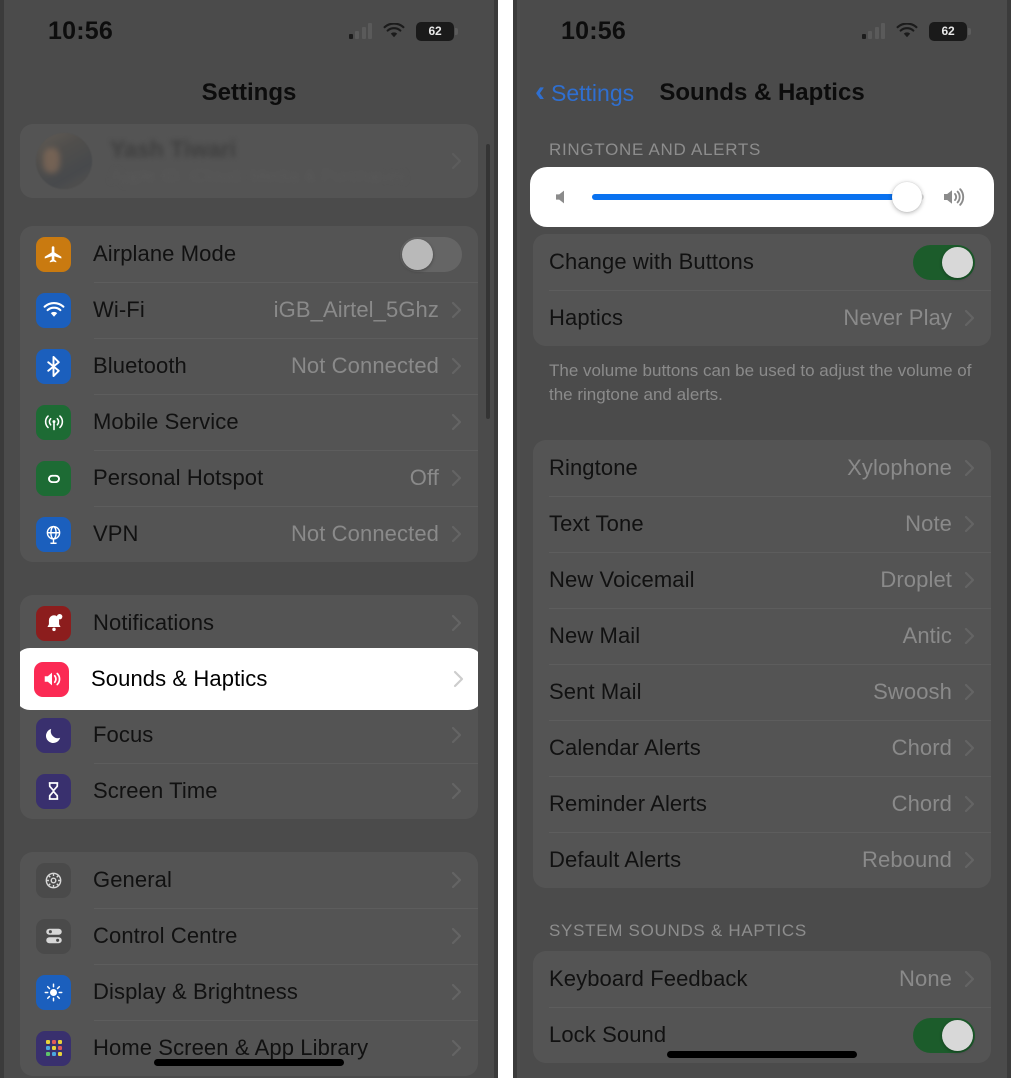 The image size is (1011, 1078). I want to click on status-bar-indicators: 62, so click(403, 31).